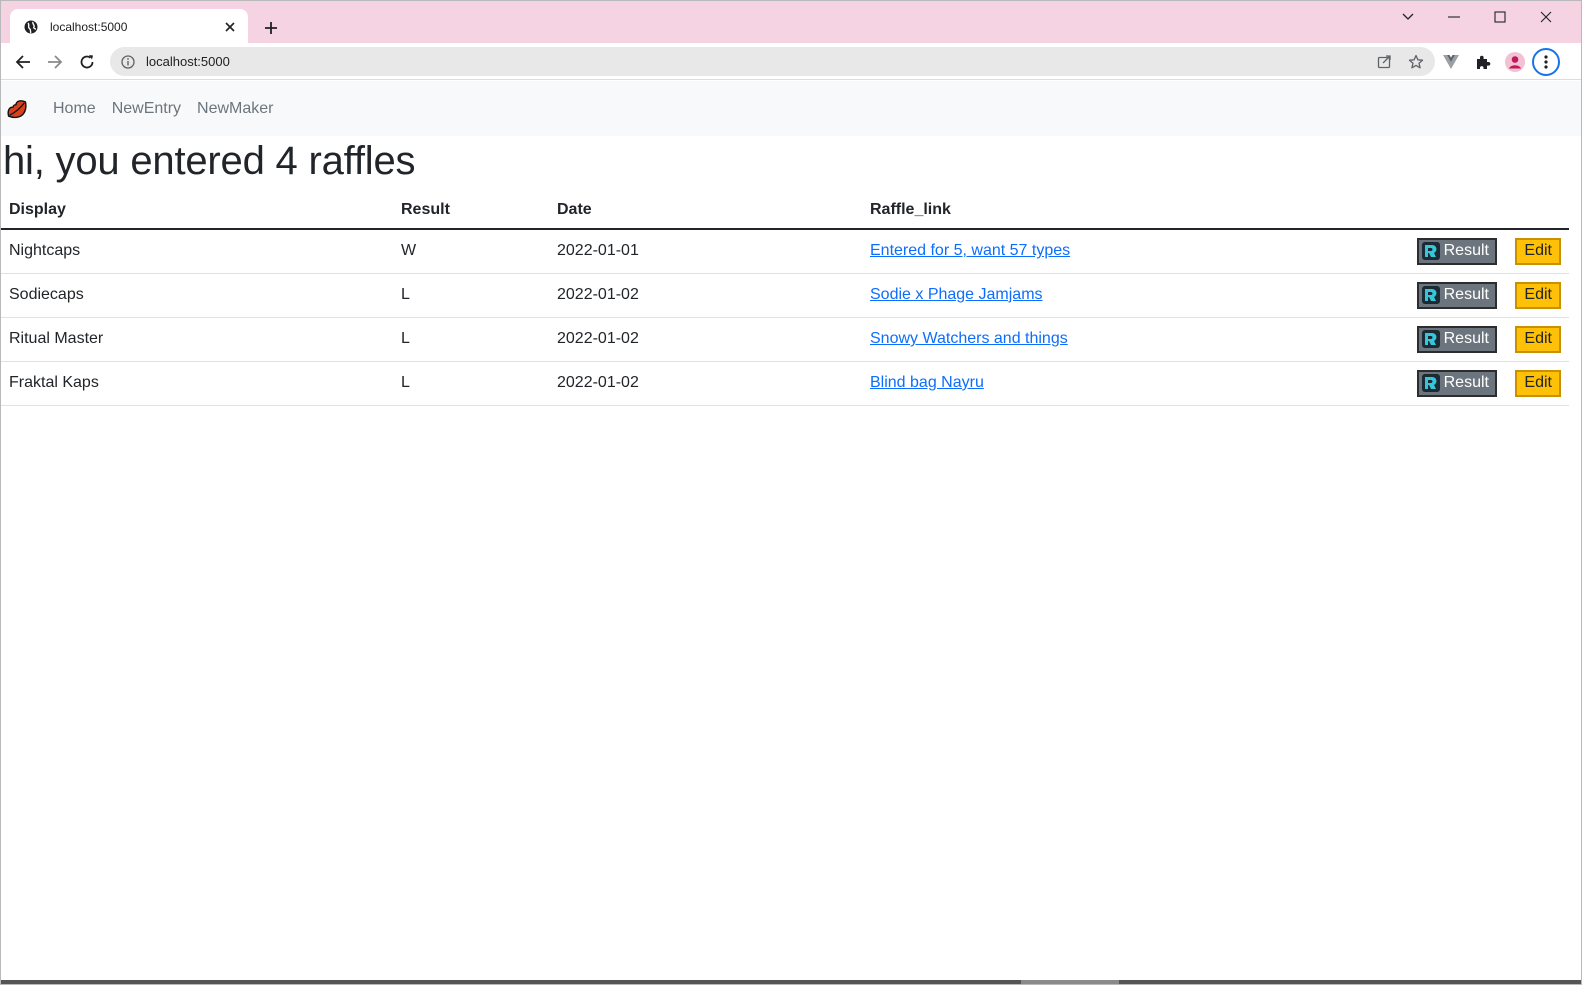  I want to click on lips-icon, so click(17, 109).